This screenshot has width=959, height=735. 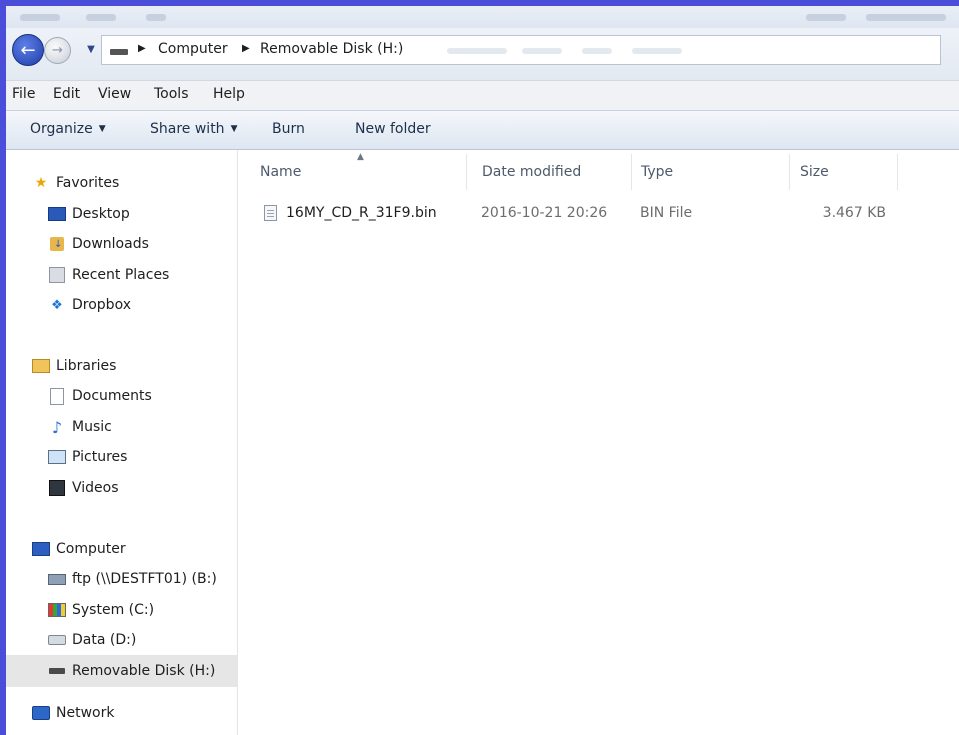 What do you see at coordinates (57, 640) in the screenshot?
I see `hard-drive-icon` at bounding box center [57, 640].